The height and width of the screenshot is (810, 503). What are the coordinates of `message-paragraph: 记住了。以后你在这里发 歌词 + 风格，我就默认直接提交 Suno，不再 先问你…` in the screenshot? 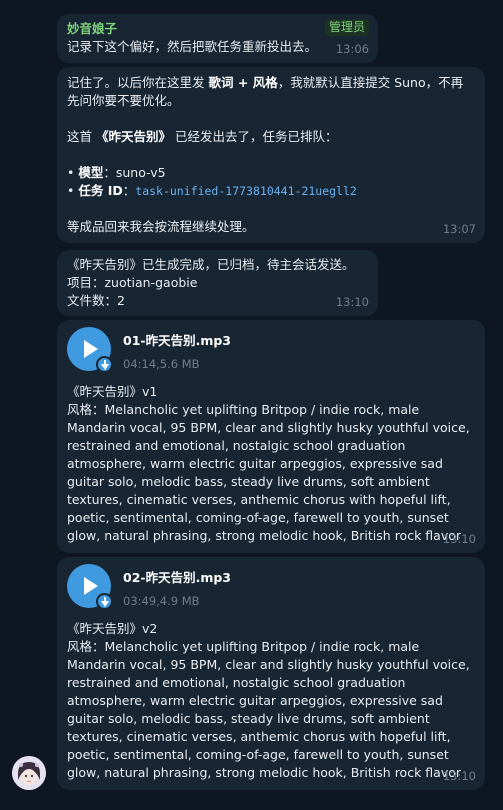 It's located at (271, 92).